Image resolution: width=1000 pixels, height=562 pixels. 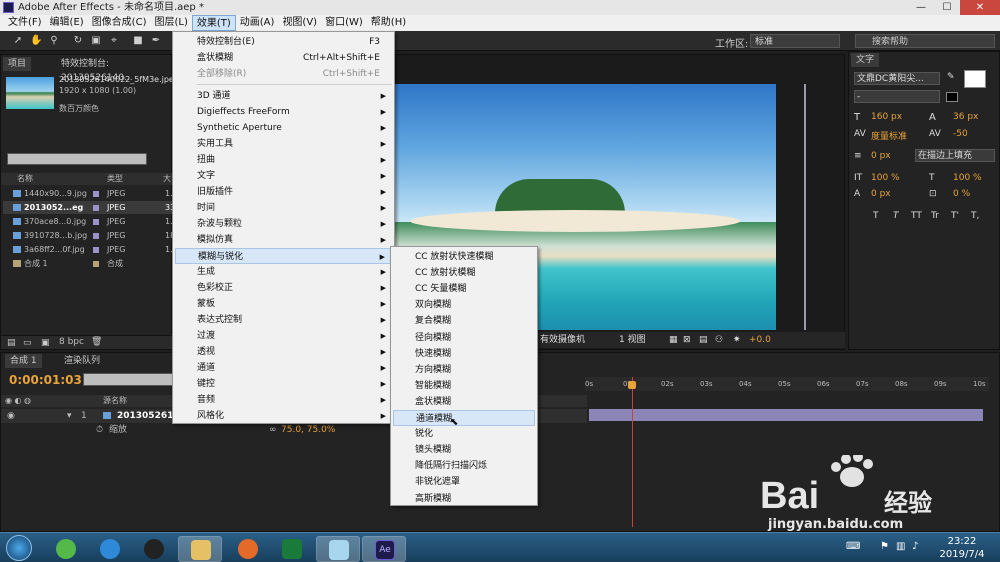 What do you see at coordinates (464, 321) in the screenshot?
I see `blur-submenu-item: 复合模糊` at bounding box center [464, 321].